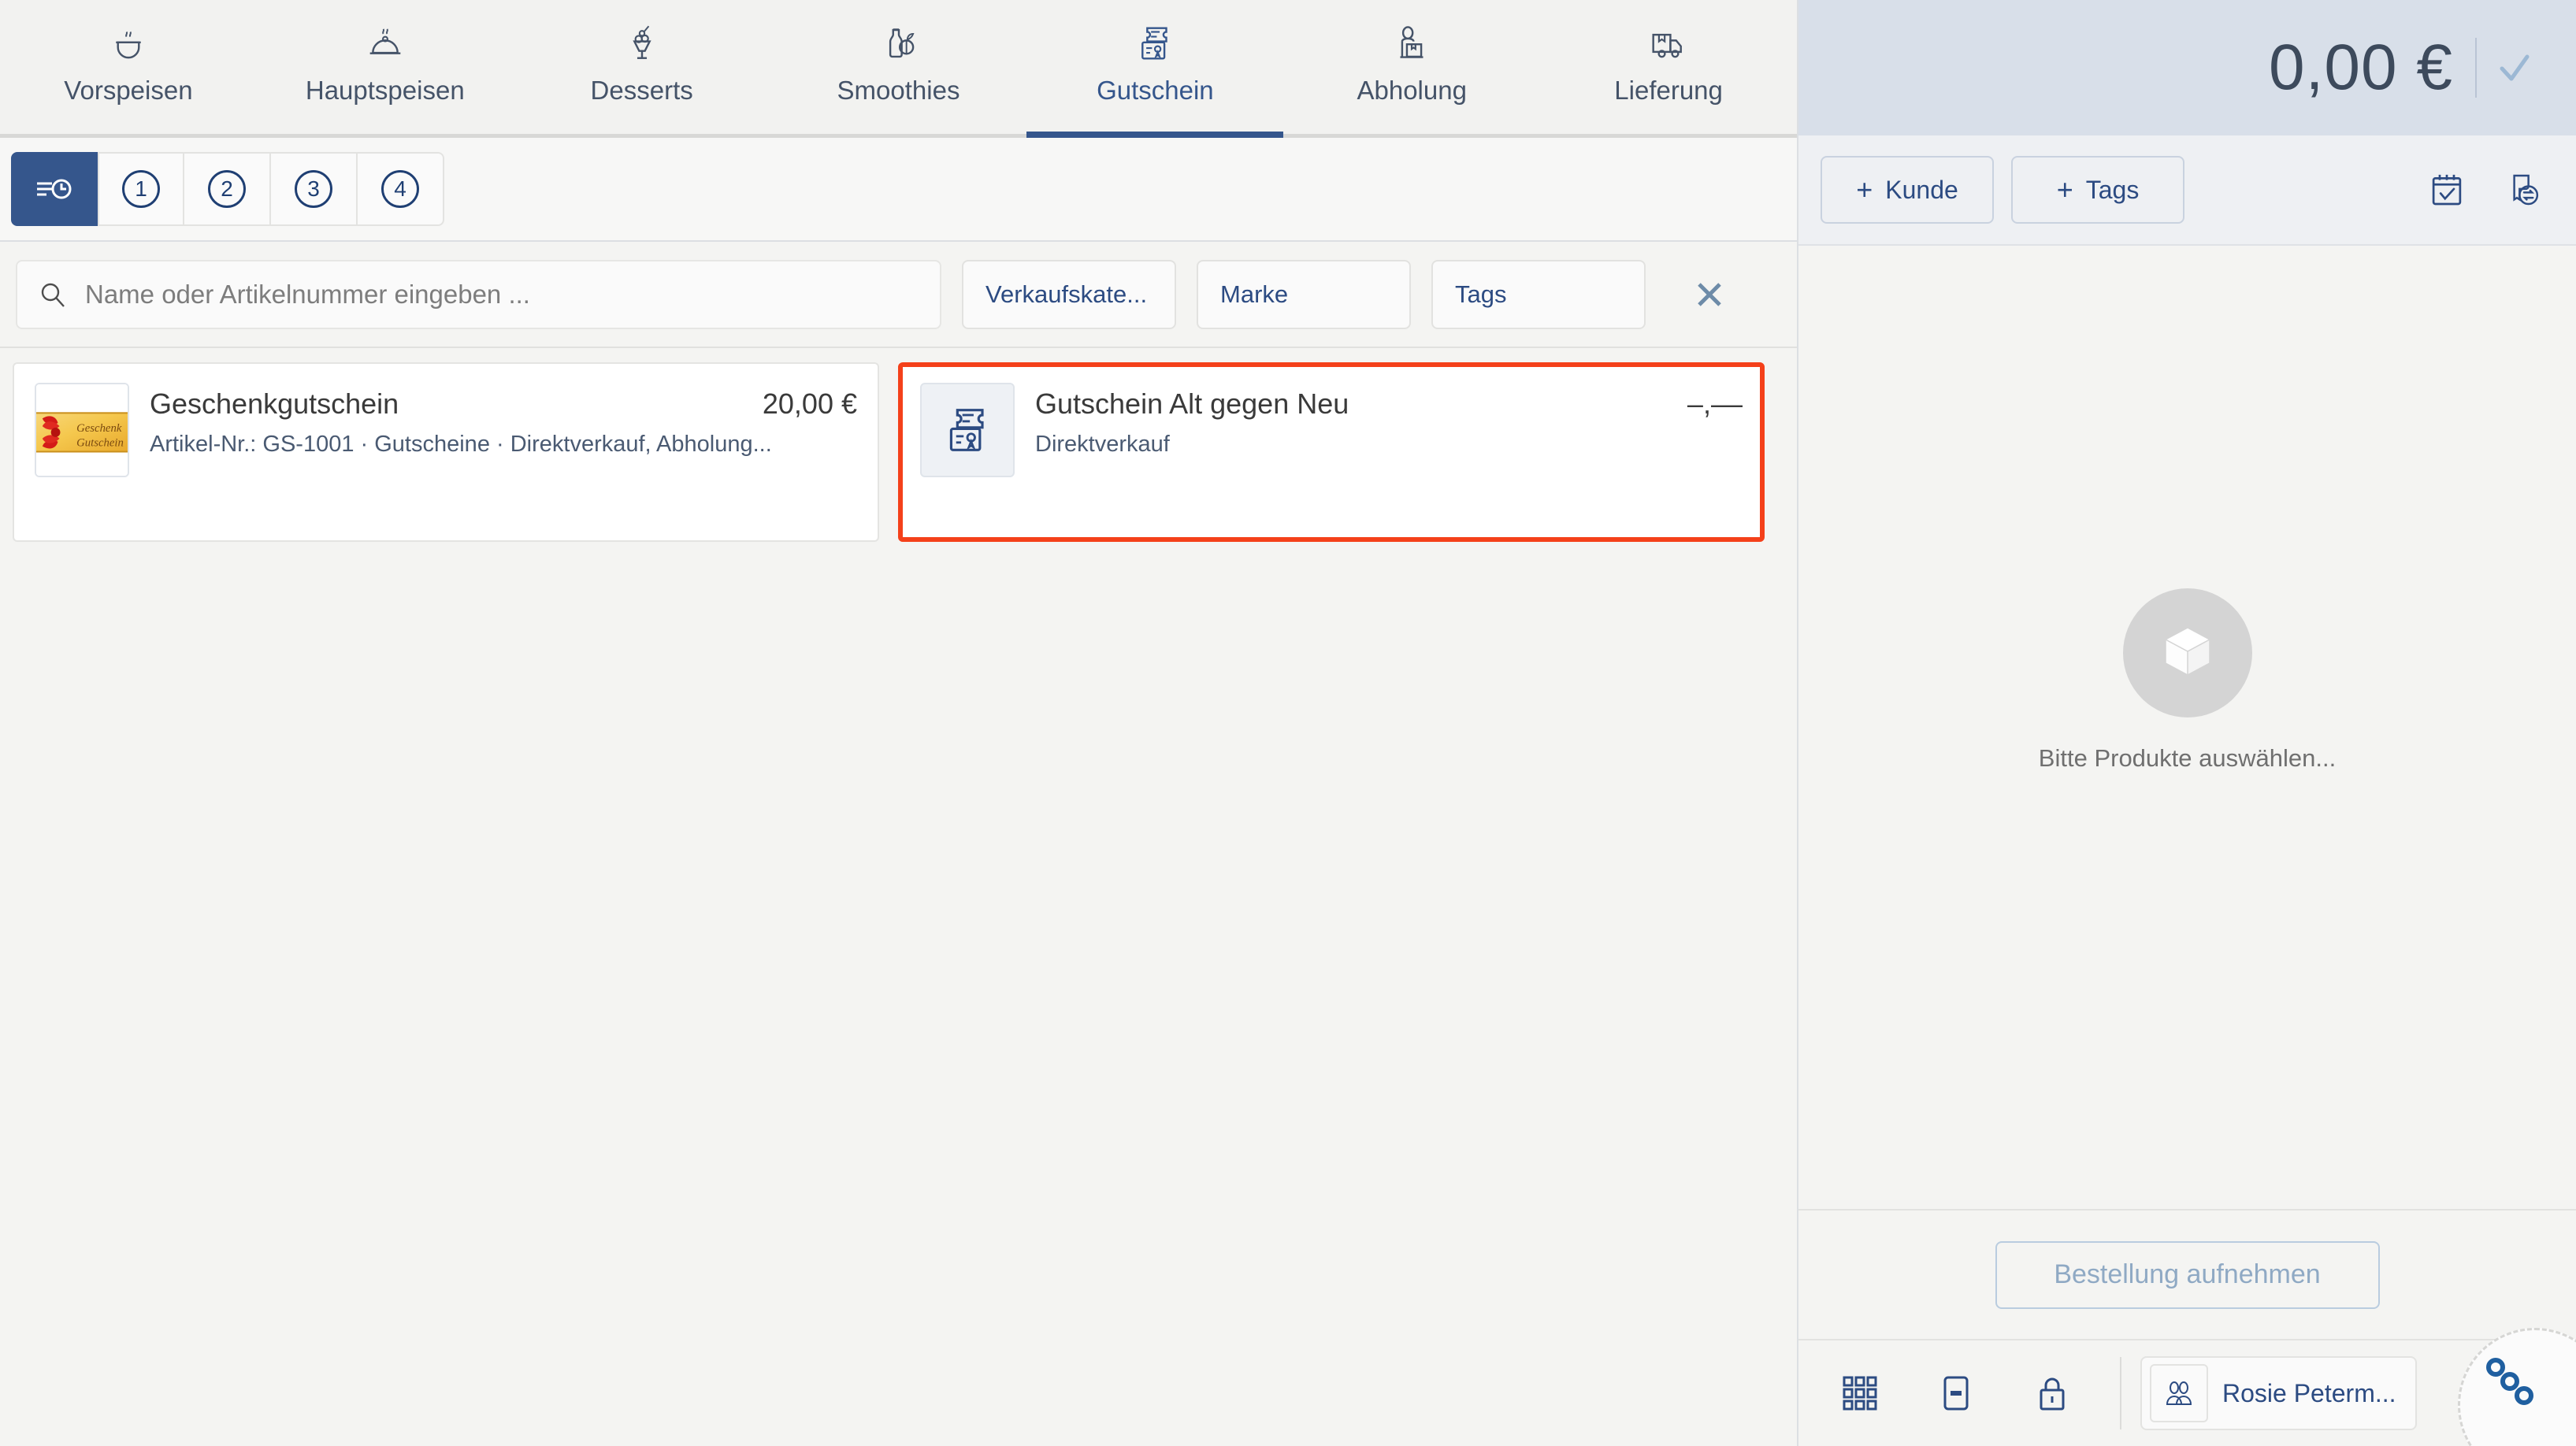  Describe the element at coordinates (53, 295) in the screenshot. I see `search-icon` at that location.